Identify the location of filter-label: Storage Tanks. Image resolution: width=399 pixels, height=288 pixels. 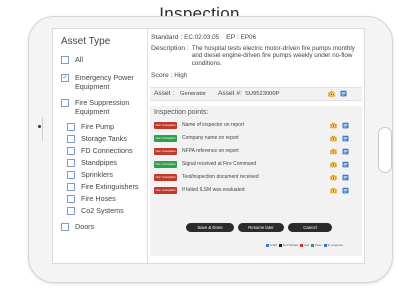
(104, 138).